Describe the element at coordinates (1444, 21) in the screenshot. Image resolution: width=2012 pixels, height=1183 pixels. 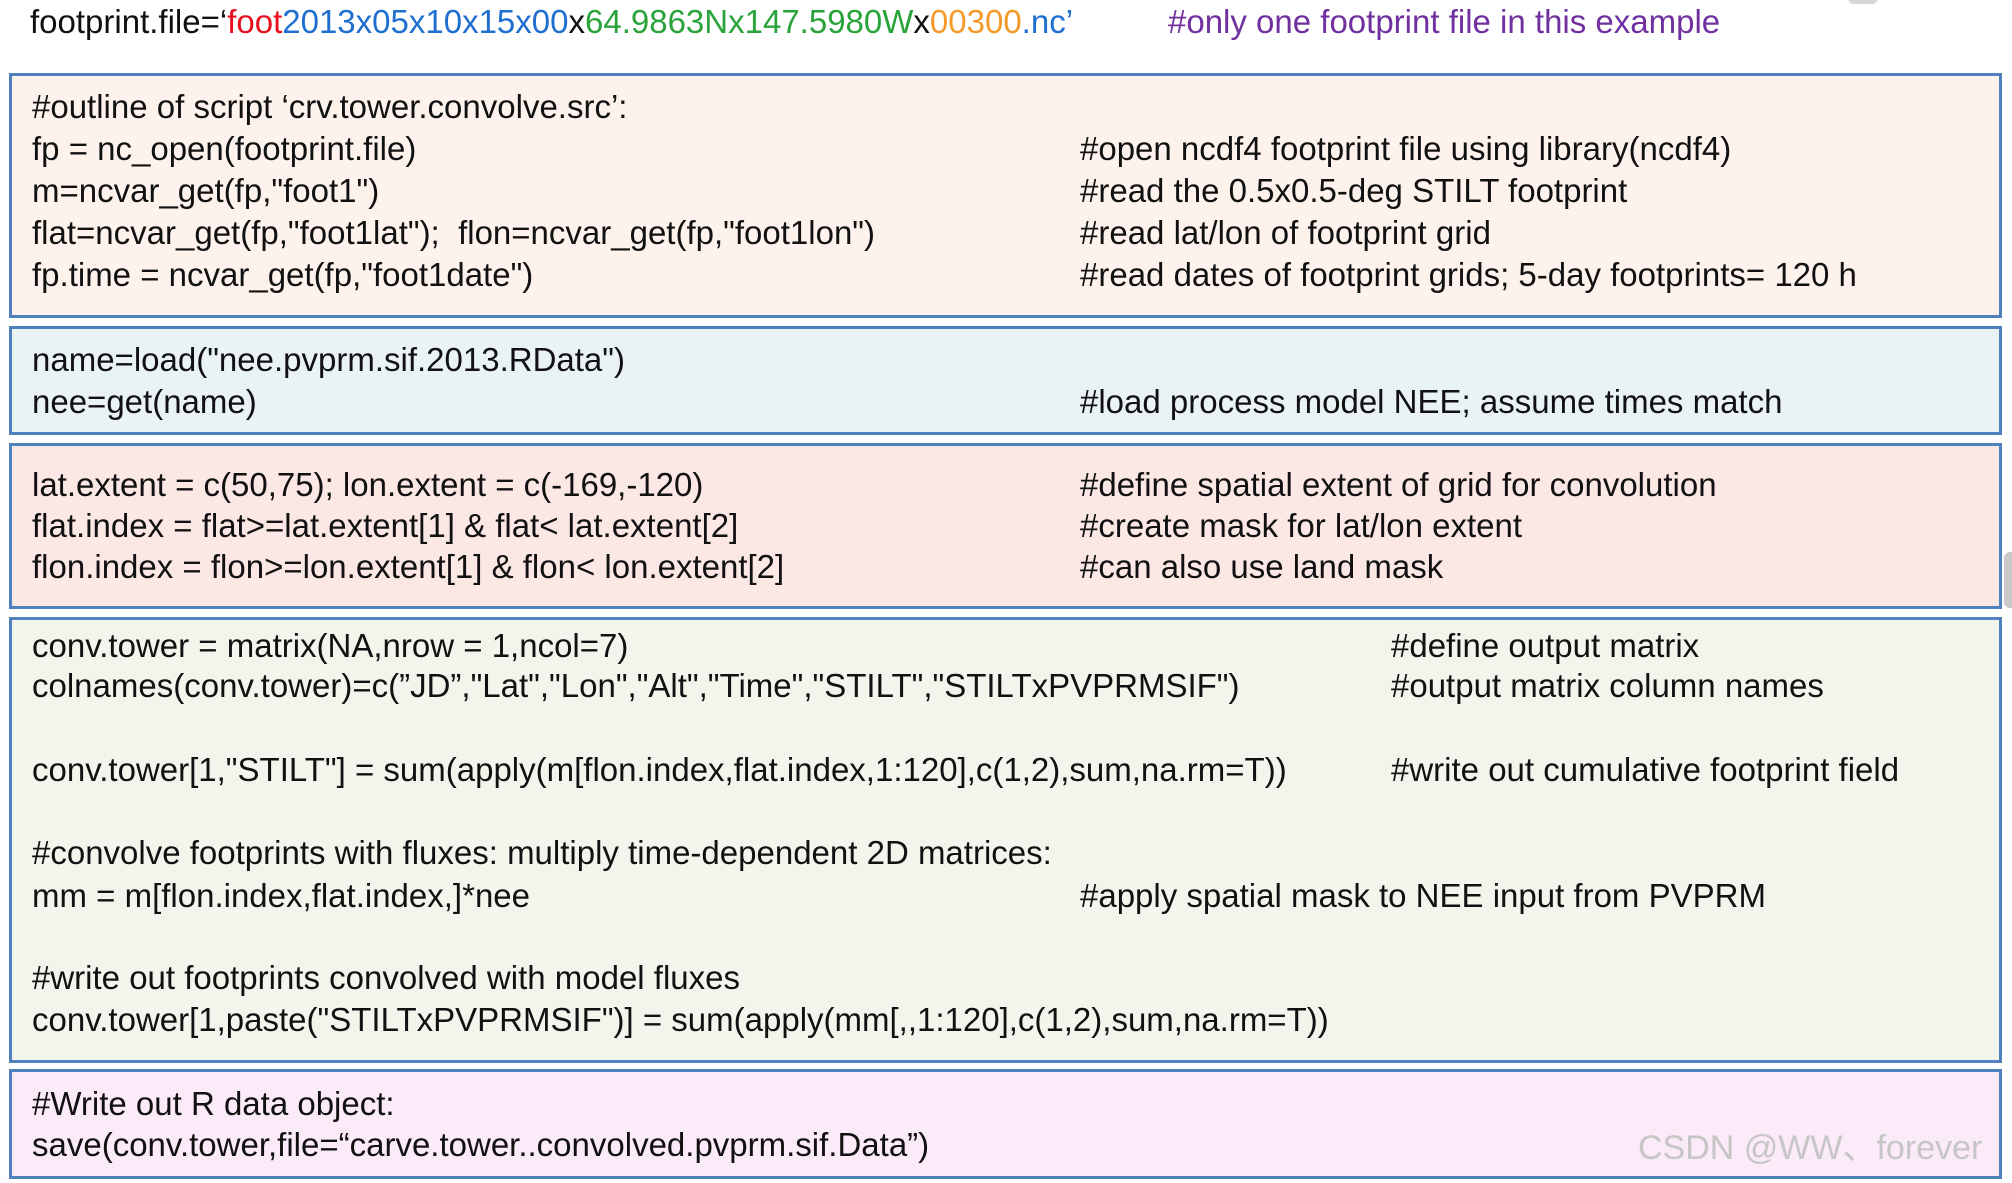
I see `footprint-file-comment: #only one footprint file in this example` at that location.